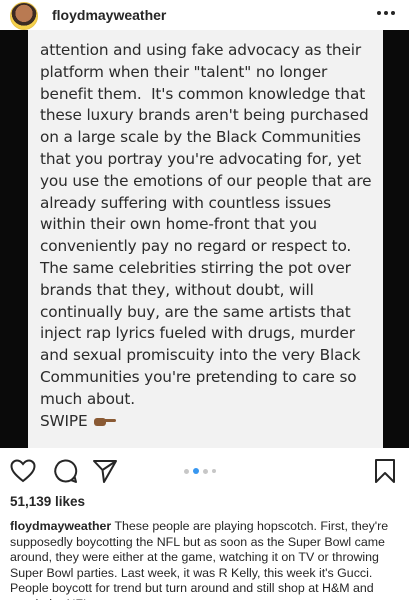  I want to click on note-line: much about., so click(87, 398).